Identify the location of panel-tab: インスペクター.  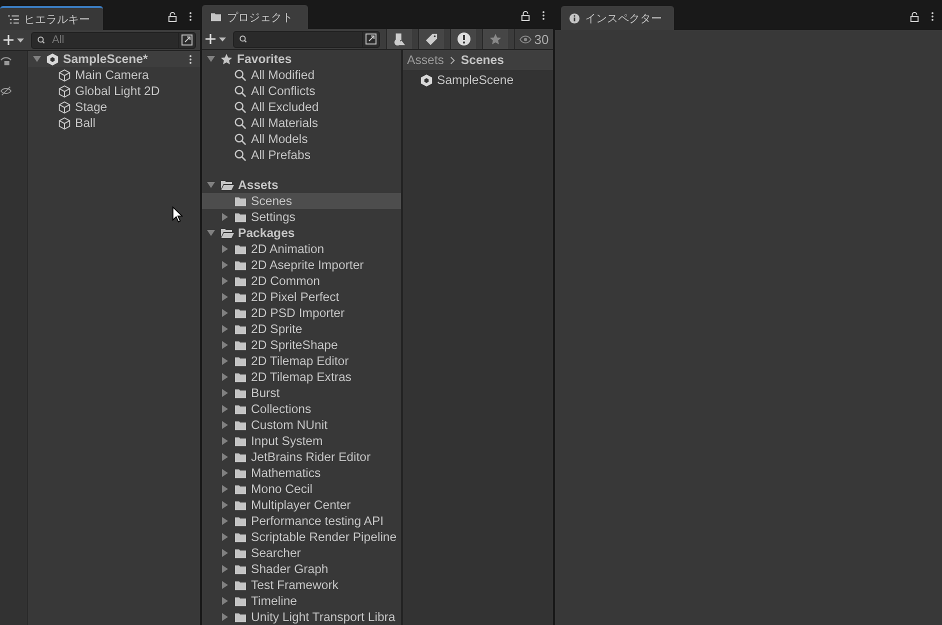
(617, 18).